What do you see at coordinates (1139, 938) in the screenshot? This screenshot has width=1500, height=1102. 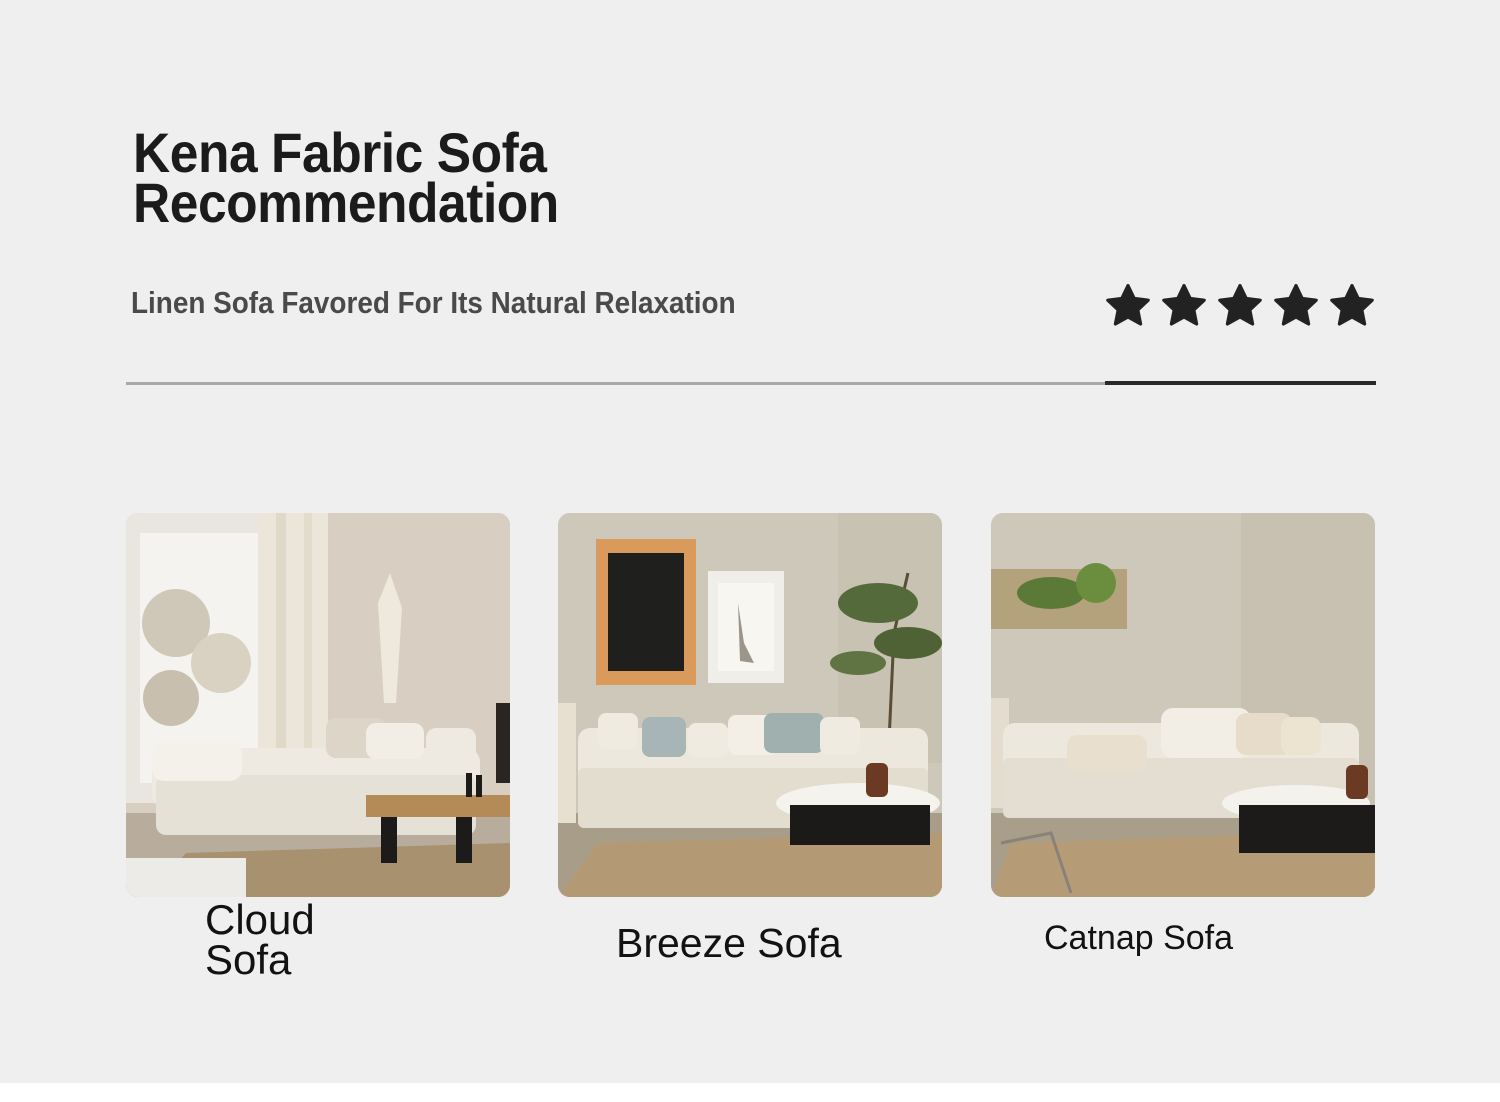 I see `catnap-sofa-label: Catnap Sofa` at bounding box center [1139, 938].